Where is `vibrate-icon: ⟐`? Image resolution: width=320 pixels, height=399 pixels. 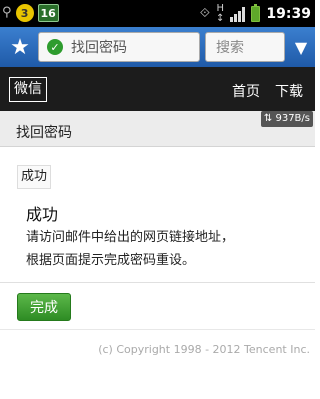
vibrate-icon: ⟐ is located at coordinates (205, 13).